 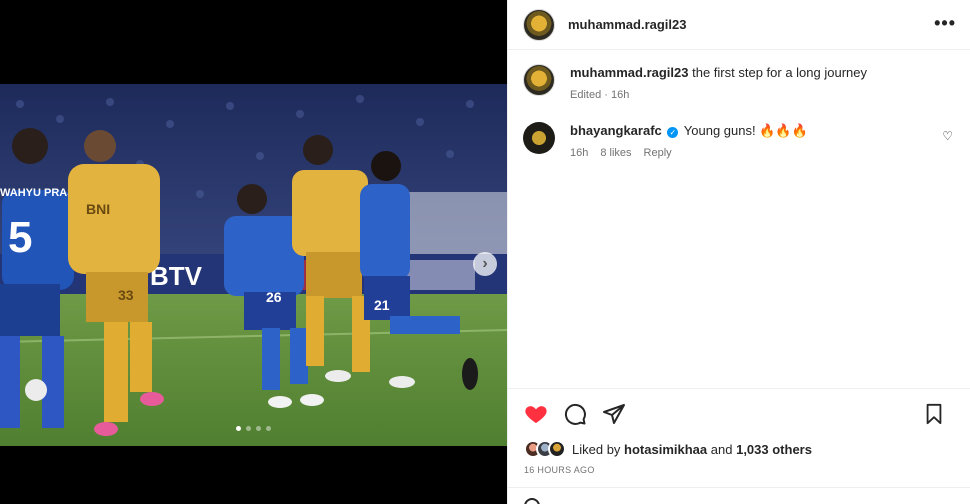 I want to click on like-button, so click(x=536, y=414).